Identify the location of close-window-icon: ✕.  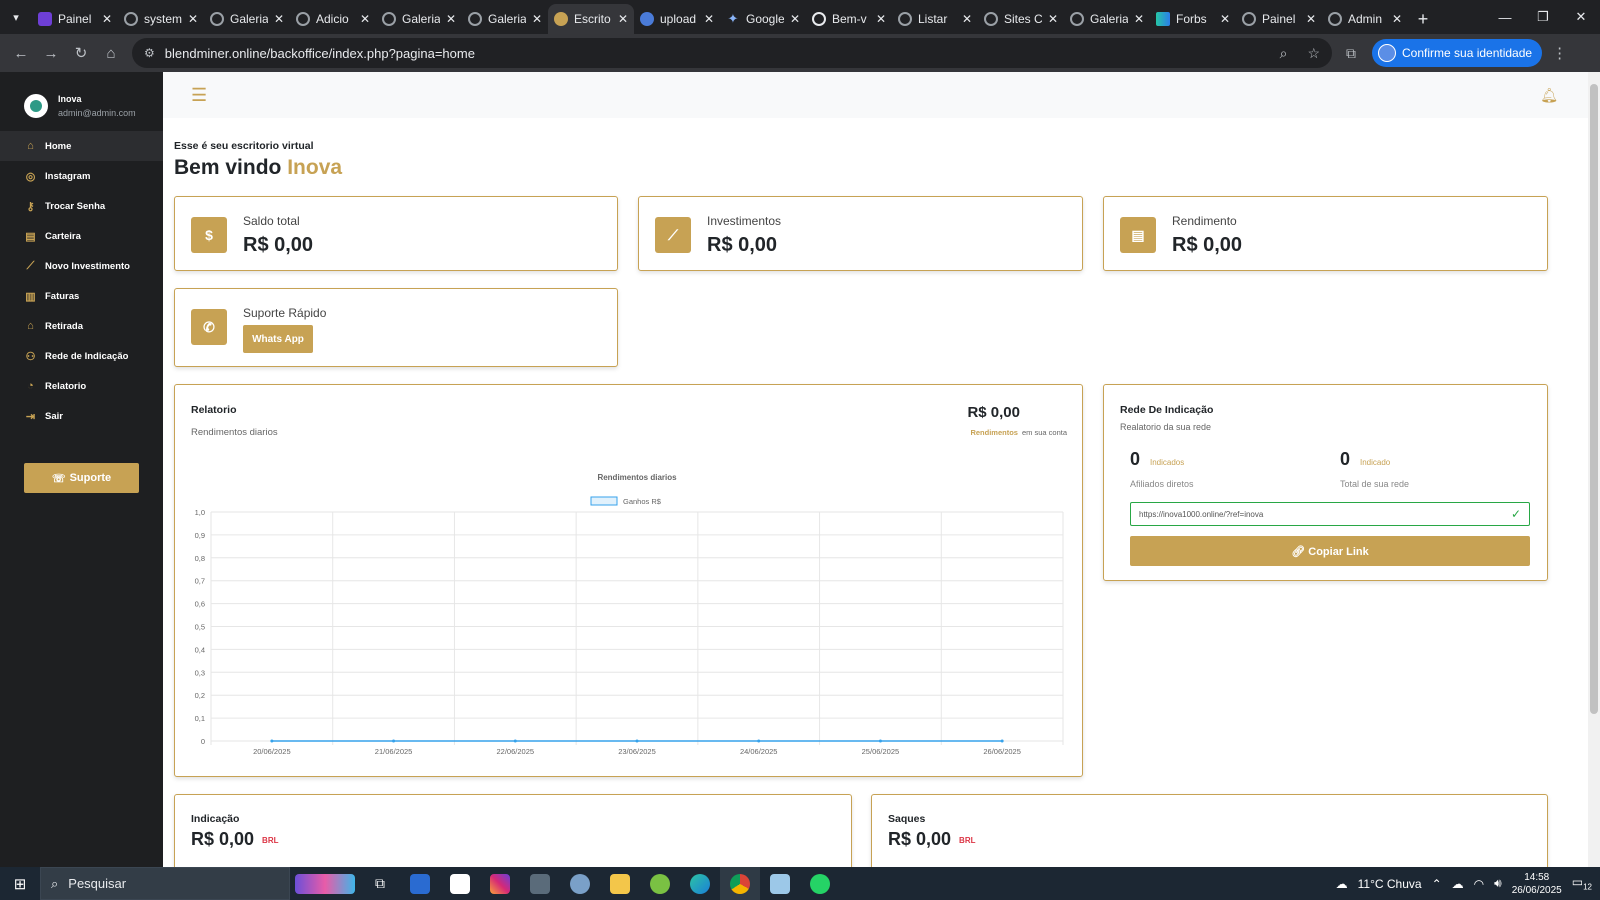
(1581, 17).